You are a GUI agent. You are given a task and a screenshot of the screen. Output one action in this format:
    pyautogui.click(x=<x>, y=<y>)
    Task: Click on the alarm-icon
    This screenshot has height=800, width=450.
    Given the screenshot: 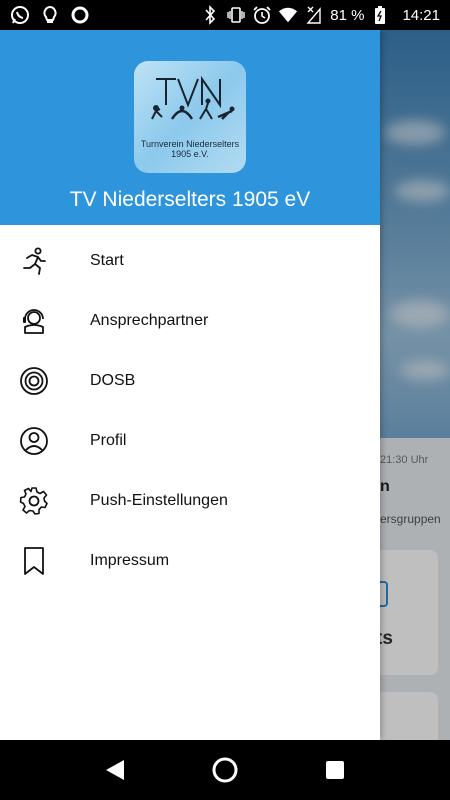 What is the action you would take?
    pyautogui.click(x=262, y=15)
    